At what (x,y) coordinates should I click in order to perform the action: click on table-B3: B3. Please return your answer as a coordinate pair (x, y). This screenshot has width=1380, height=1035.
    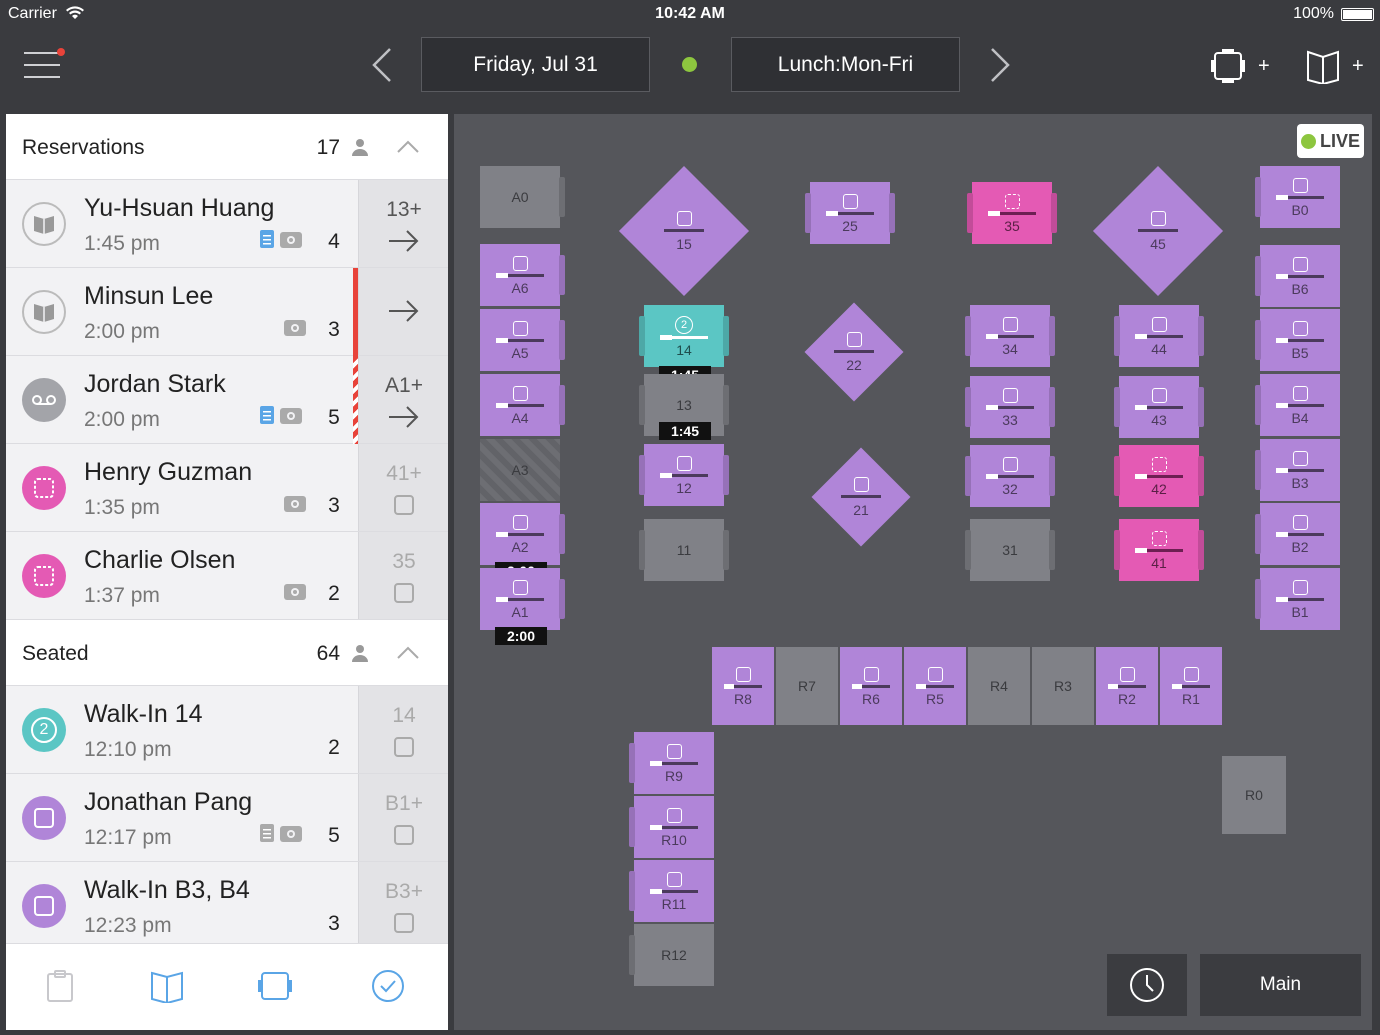
    Looking at the image, I should click on (1297, 470).